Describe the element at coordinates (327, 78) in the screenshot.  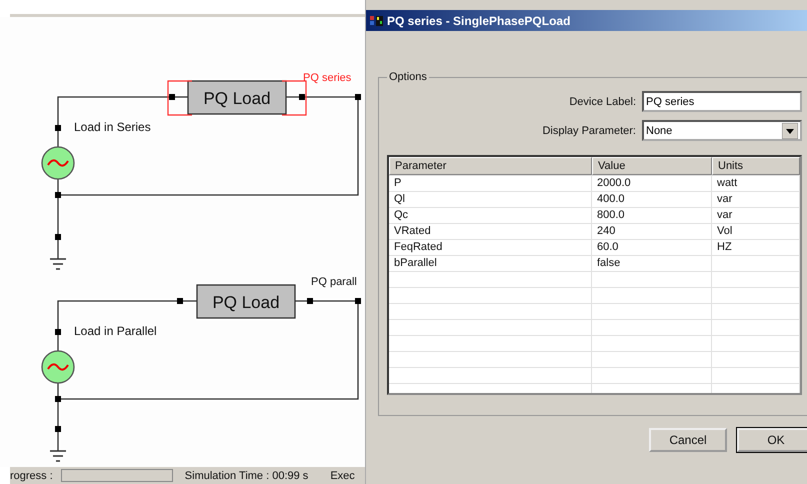
I see `device-label: PQ series` at that location.